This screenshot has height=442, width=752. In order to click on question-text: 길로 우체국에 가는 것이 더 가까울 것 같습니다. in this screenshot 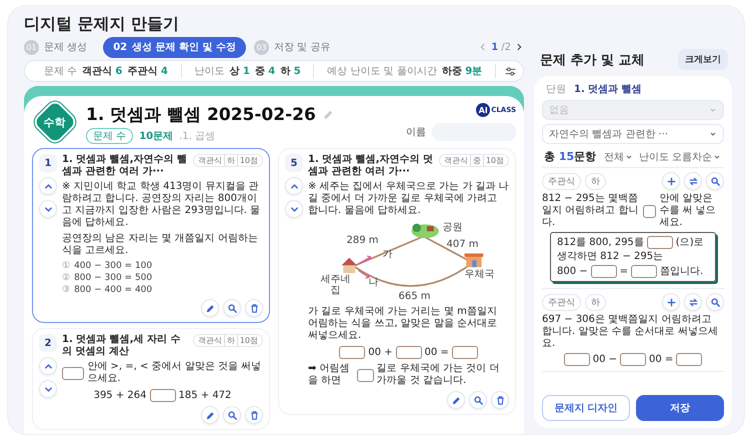, I will do `click(438, 375)`.